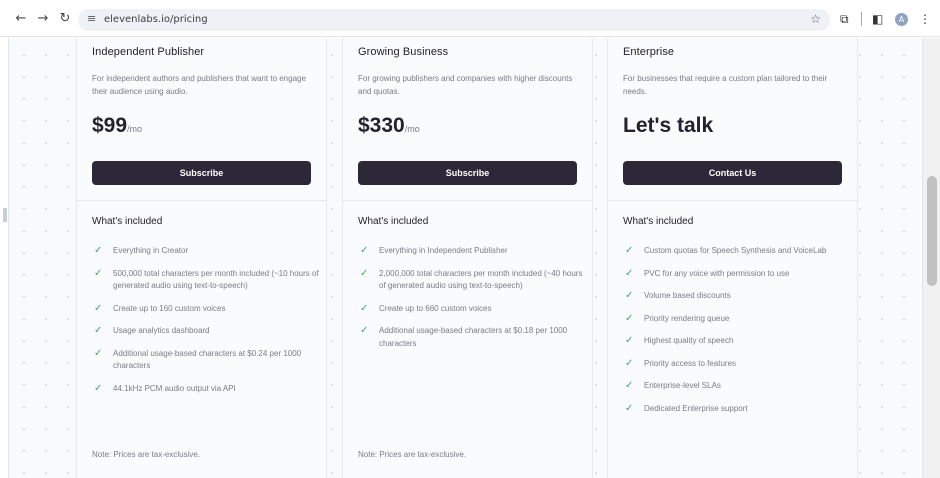 Image resolution: width=940 pixels, height=478 pixels. Describe the element at coordinates (877, 19) in the screenshot. I see `side-panel-icon: ◧` at that location.